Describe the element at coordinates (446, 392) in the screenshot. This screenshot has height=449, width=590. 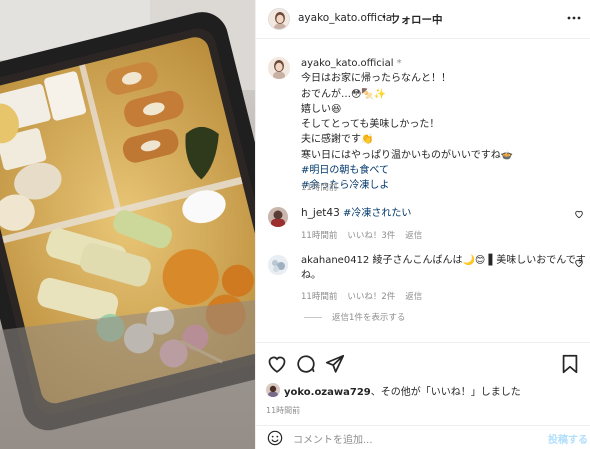
I see `liked-by-suffix: 、その他が「いいね！」しました` at that location.